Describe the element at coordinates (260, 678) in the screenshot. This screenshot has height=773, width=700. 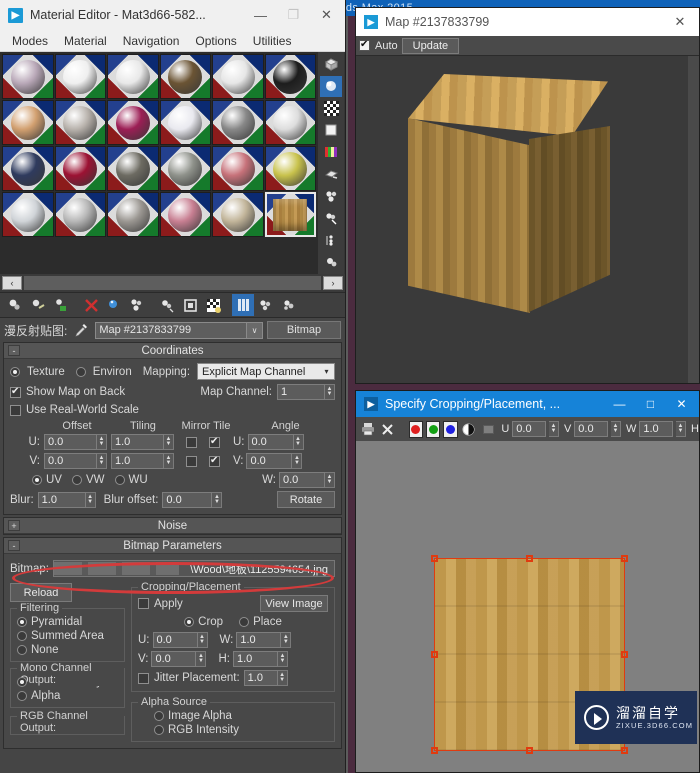
I see `jitter-placement-input: 1.0` at that location.